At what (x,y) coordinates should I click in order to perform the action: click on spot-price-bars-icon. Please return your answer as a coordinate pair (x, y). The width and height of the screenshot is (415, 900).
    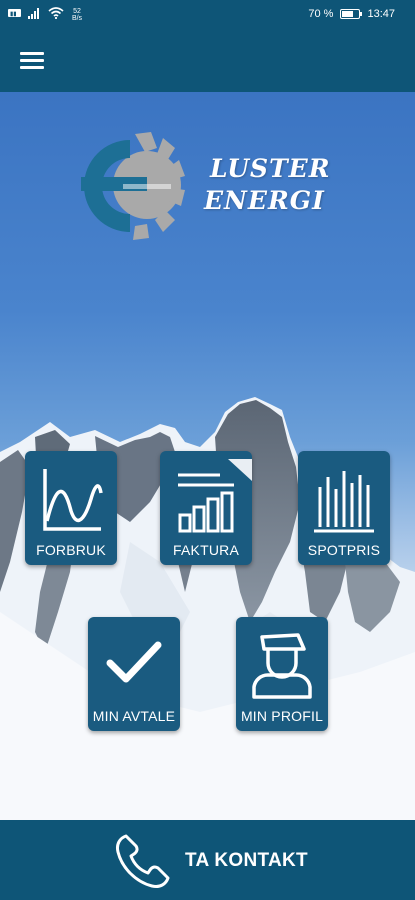
    Looking at the image, I should click on (344, 502).